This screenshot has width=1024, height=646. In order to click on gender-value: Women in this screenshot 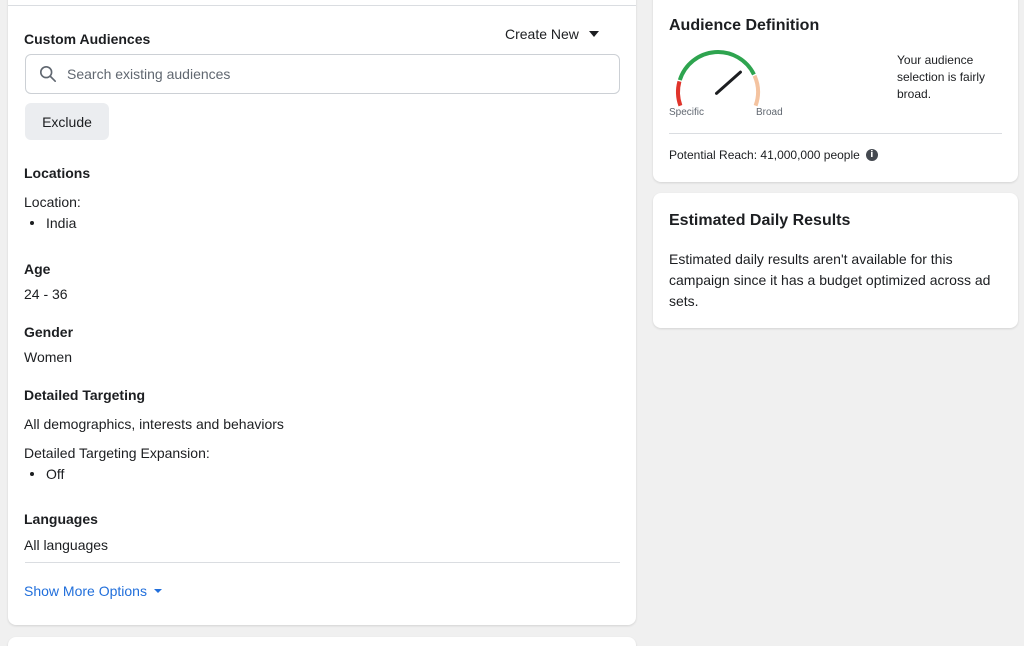, I will do `click(48, 357)`.